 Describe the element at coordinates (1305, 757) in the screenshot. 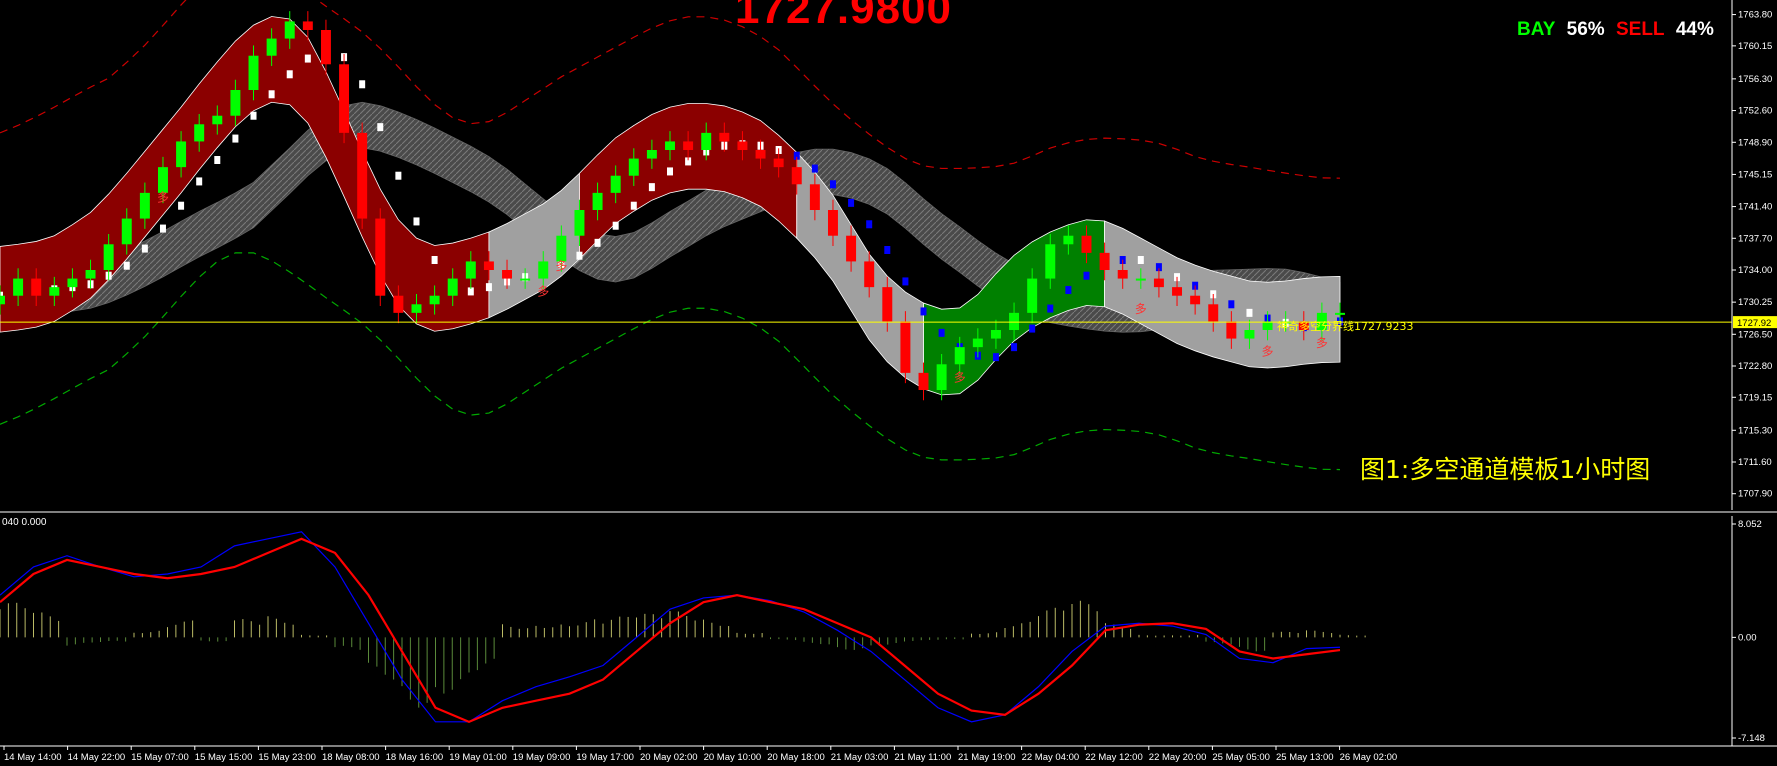

I see `time-tick-label: 25 May 13:00` at that location.